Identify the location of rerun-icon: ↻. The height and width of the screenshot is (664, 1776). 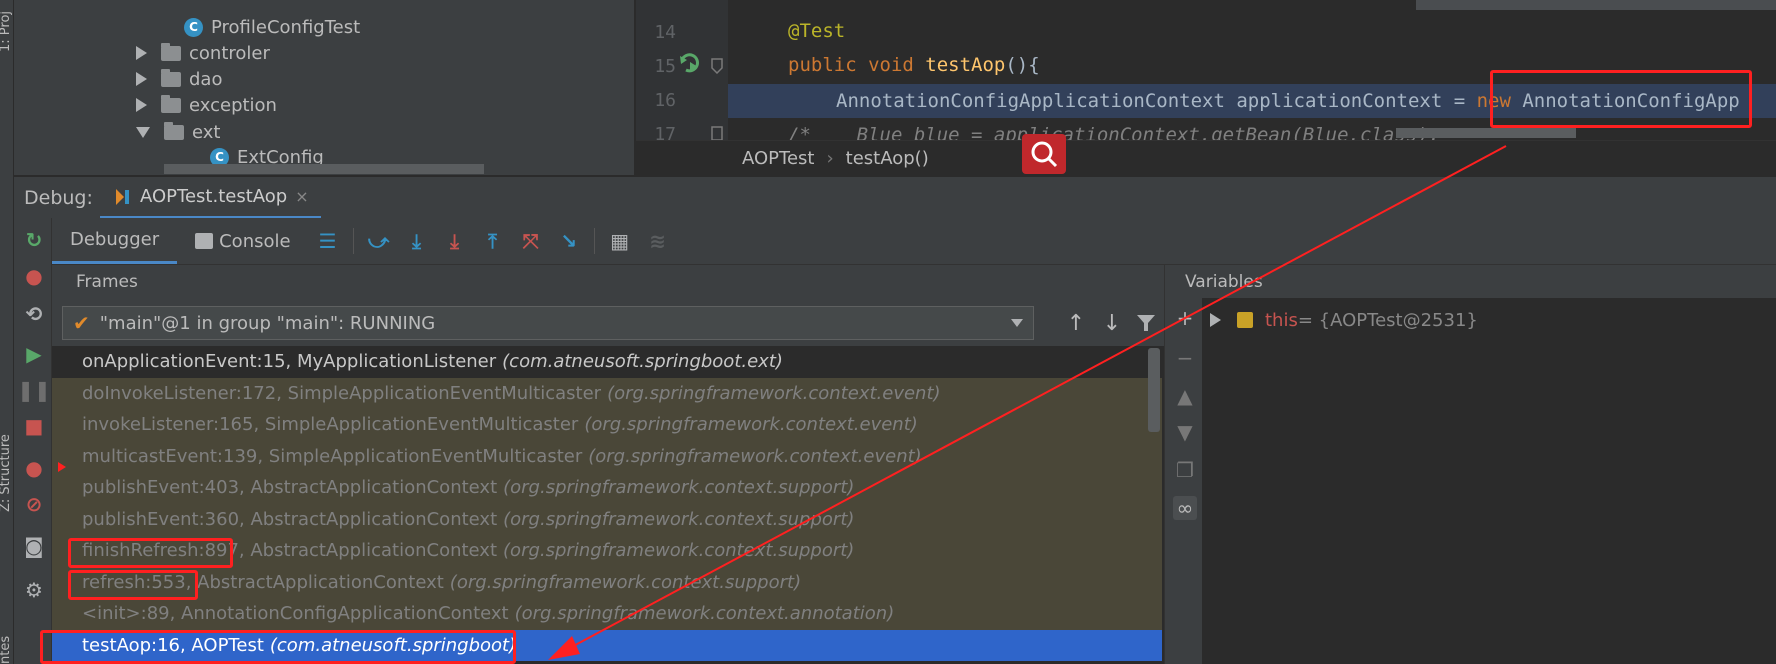
(34, 240).